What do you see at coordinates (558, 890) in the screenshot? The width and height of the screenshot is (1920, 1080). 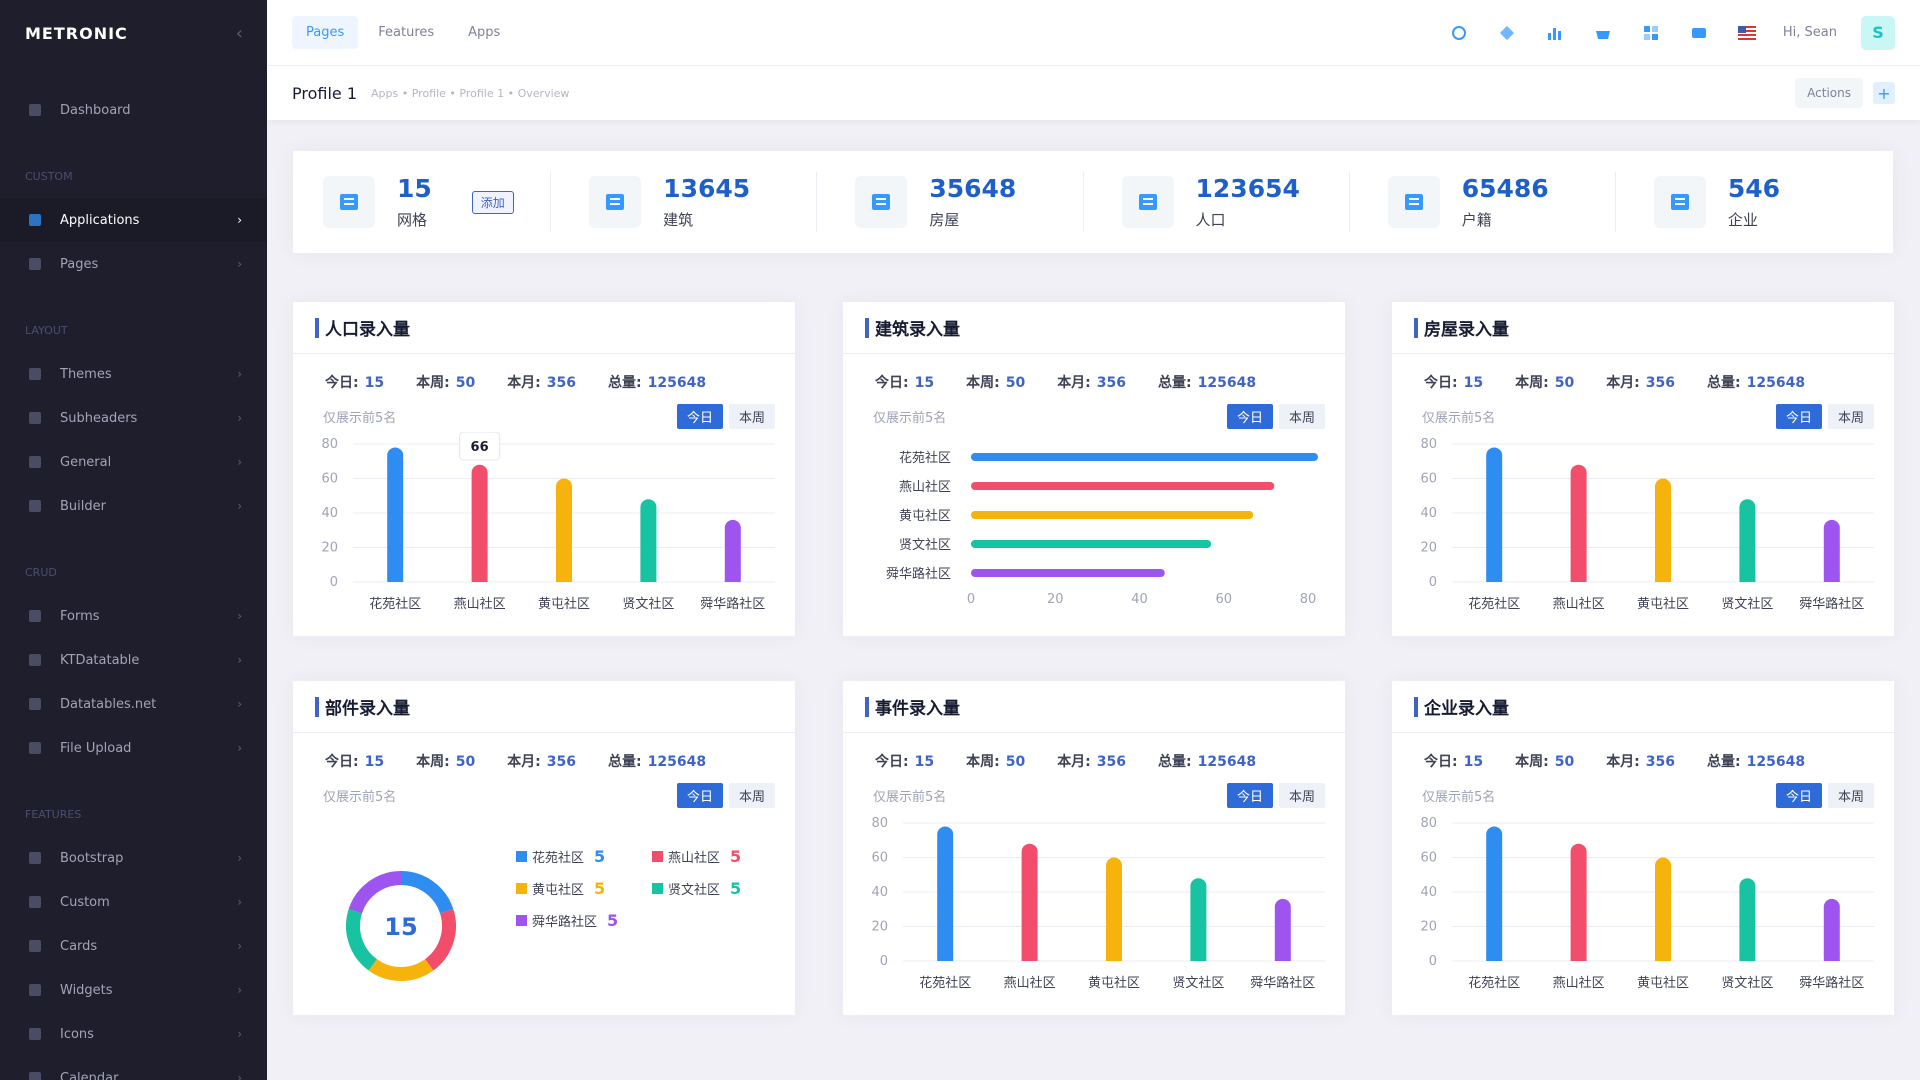 I see `legend-label: 黄屯社区` at bounding box center [558, 890].